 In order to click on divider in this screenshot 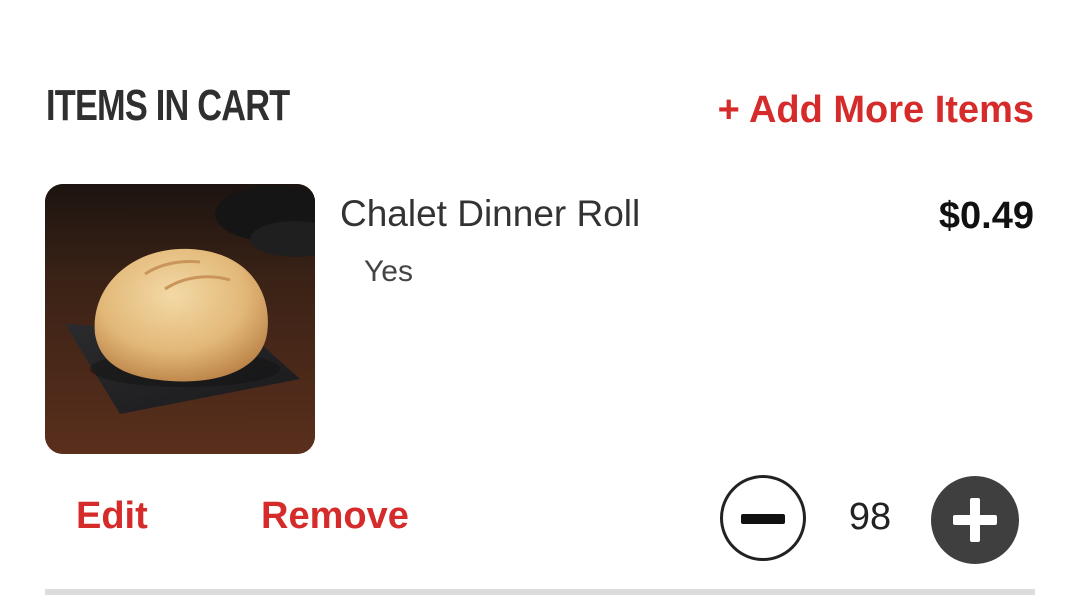, I will do `click(540, 592)`.